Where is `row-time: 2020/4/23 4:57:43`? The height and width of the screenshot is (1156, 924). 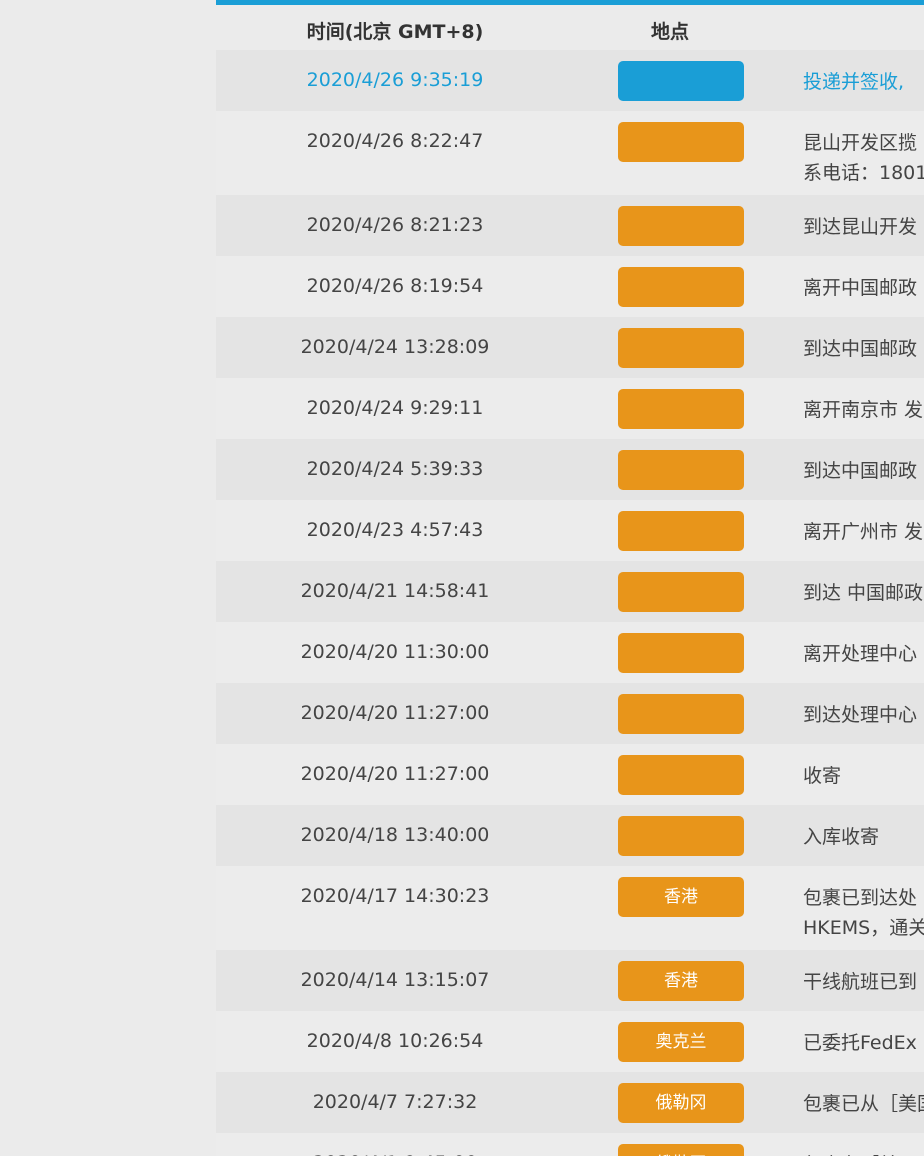 row-time: 2020/4/23 4:57:43 is located at coordinates (395, 530).